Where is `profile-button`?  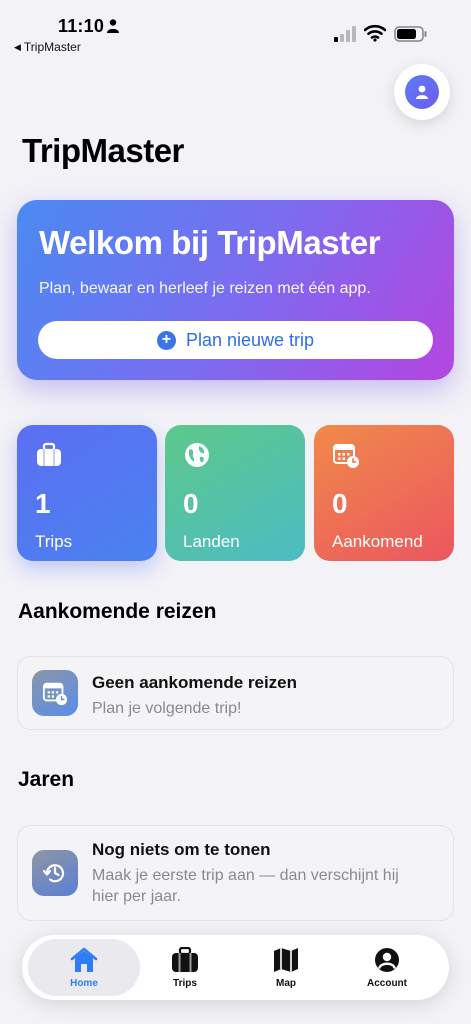 profile-button is located at coordinates (422, 92).